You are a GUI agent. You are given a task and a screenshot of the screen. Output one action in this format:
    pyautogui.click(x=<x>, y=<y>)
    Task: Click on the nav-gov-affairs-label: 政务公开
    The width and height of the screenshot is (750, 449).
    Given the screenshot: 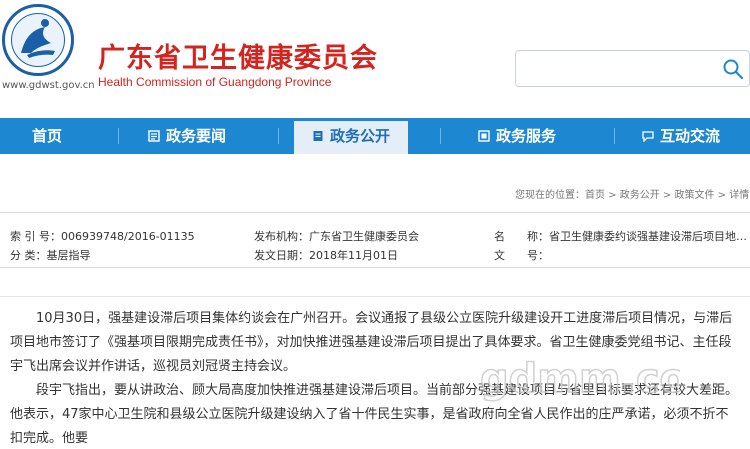 What is the action you would take?
    pyautogui.click(x=360, y=136)
    